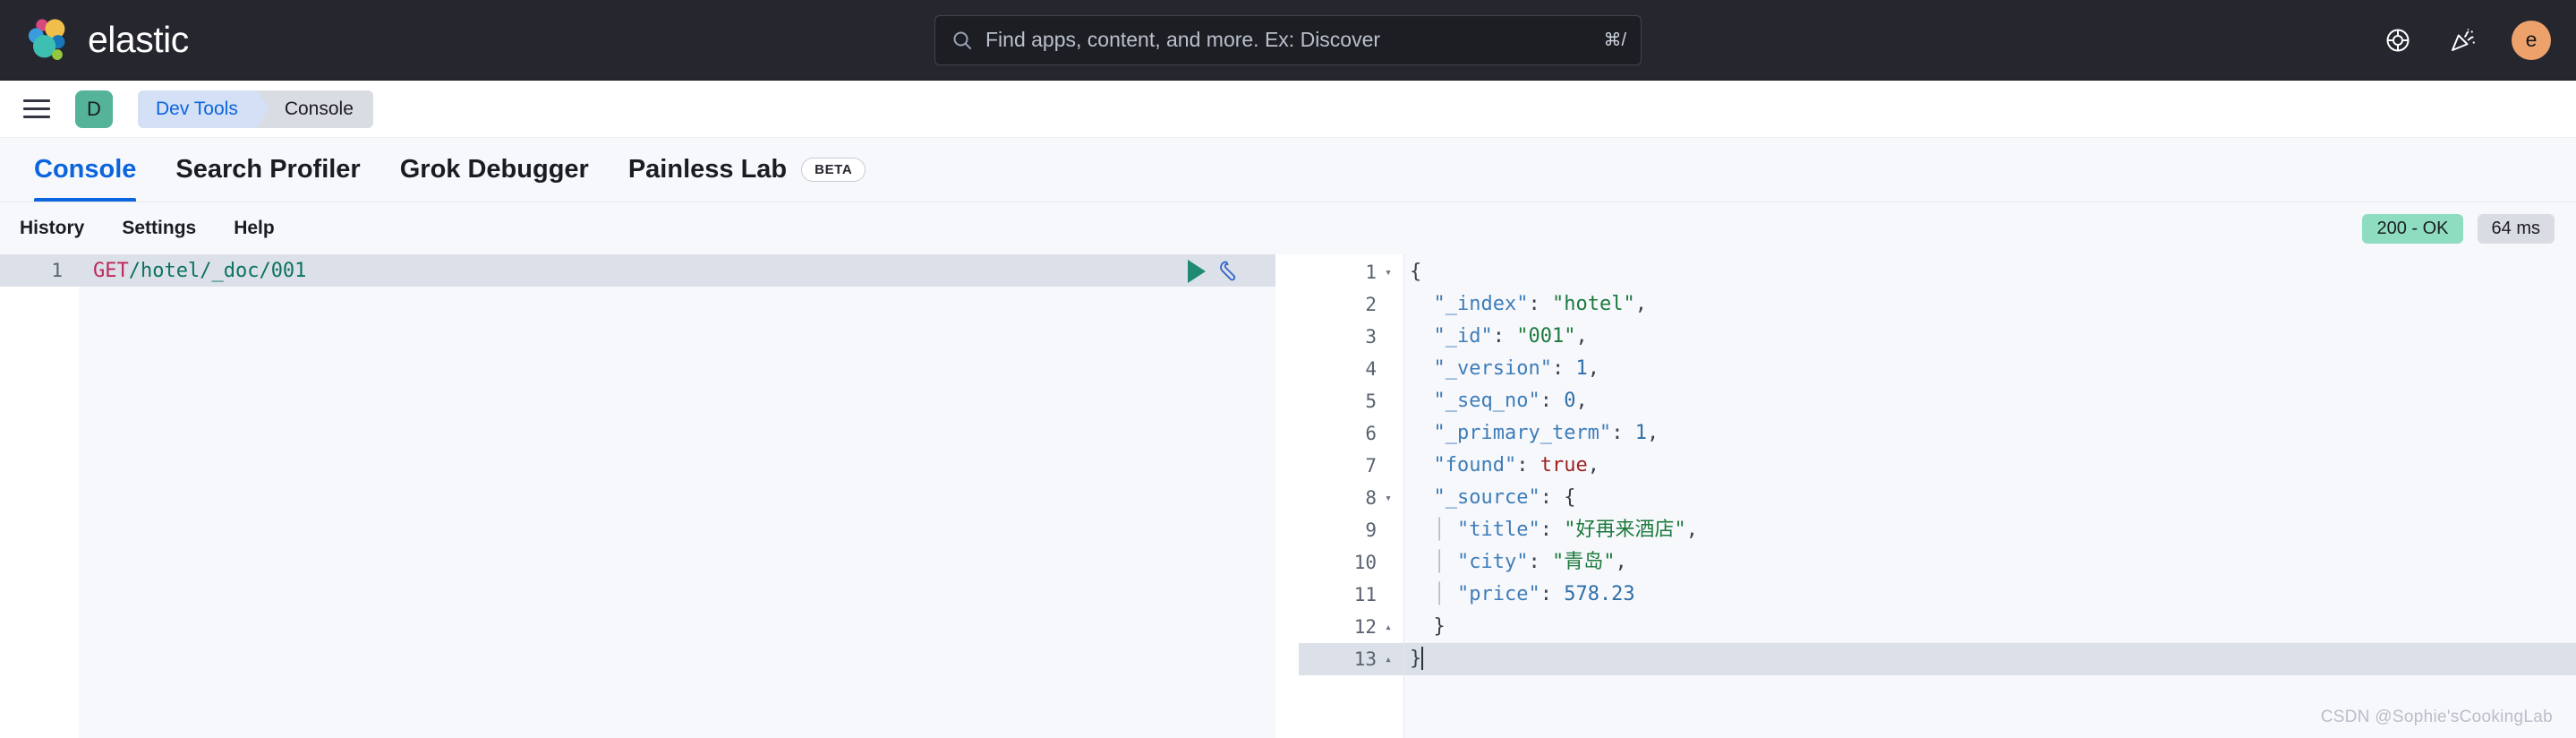  I want to click on global-search-bar: ⌘/, so click(1288, 40).